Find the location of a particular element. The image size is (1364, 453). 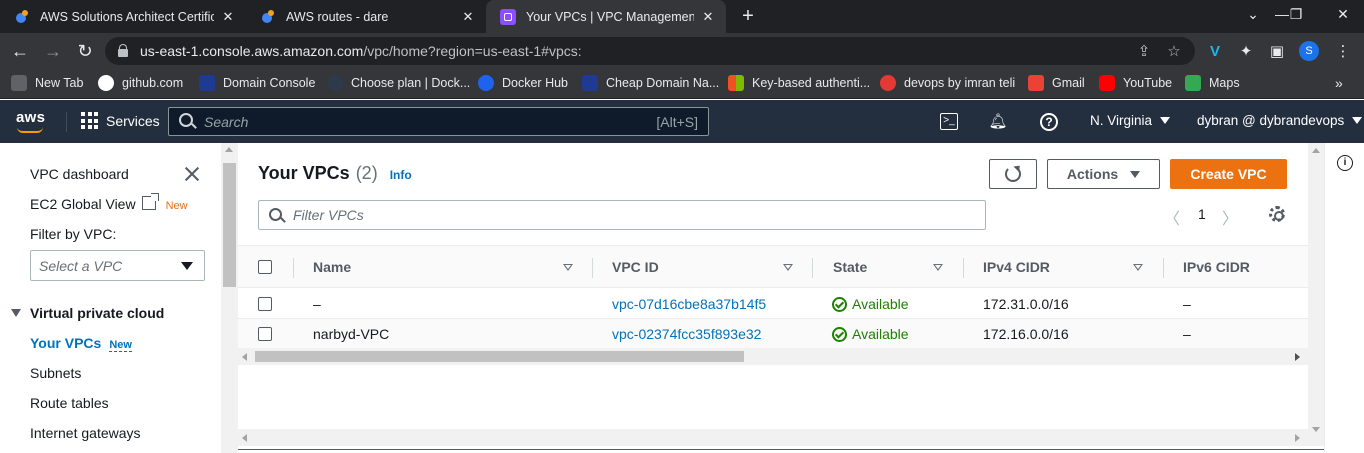

nav-ec2-global-view: EC2 Global View New is located at coordinates (109, 202).